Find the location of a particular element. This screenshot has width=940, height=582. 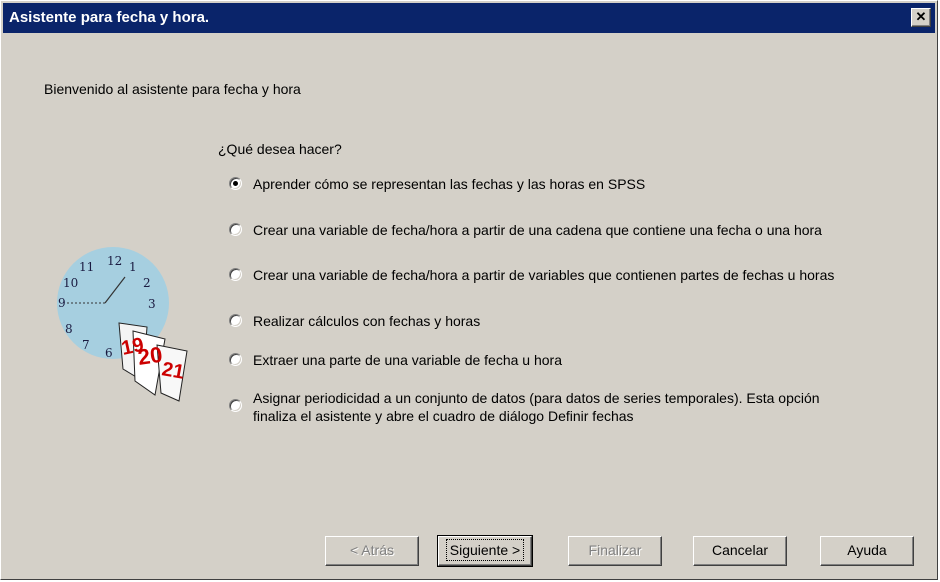

help-button: Ayuda is located at coordinates (867, 551).